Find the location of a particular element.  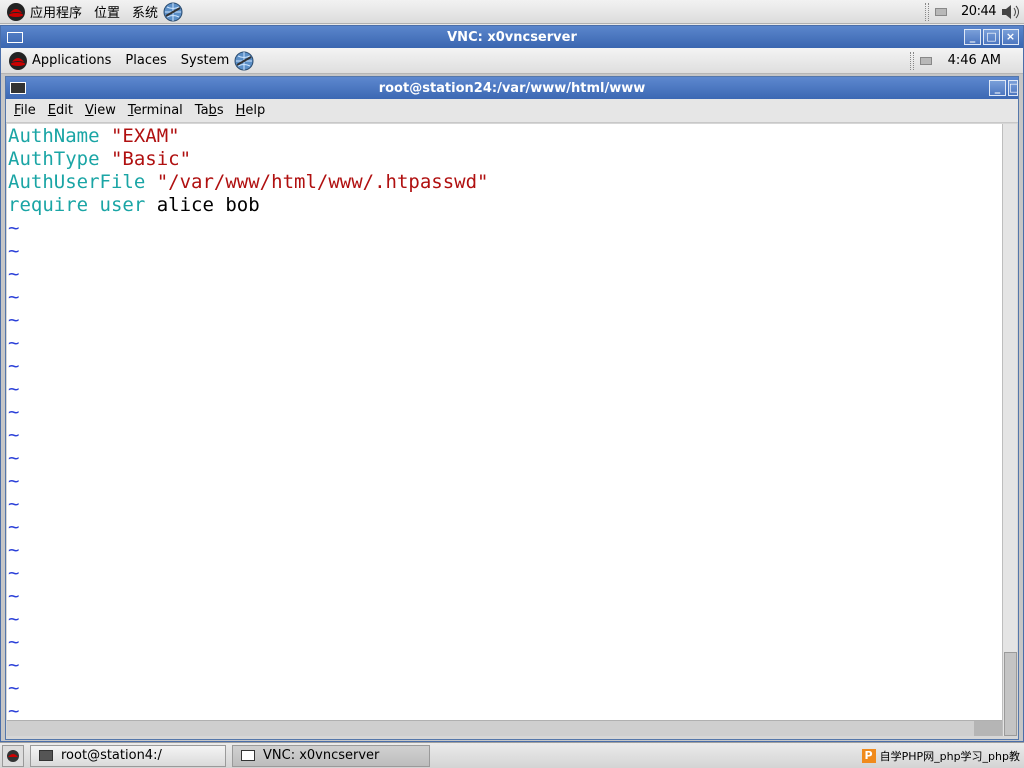

remote-applications-menu: Applications is located at coordinates (59, 61).